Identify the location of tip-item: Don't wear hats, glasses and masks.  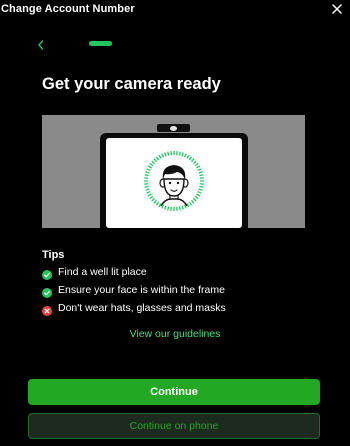
(134, 308).